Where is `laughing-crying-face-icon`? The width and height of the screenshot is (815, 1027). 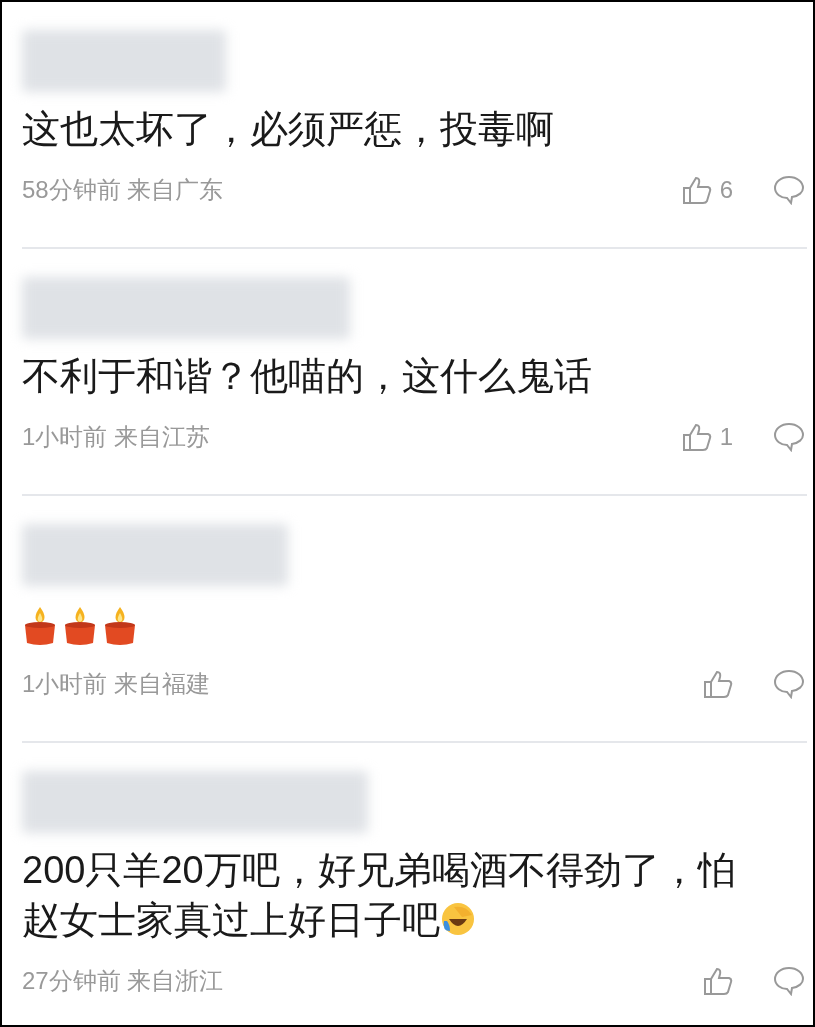
laughing-crying-face-icon is located at coordinates (458, 919).